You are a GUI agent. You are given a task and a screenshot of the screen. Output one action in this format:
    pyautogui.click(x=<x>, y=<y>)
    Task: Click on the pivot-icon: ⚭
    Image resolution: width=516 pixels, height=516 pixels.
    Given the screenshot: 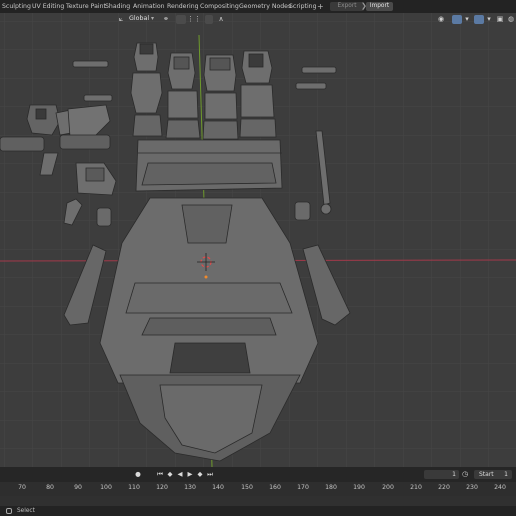 What is the action you would take?
    pyautogui.click(x=166, y=19)
    